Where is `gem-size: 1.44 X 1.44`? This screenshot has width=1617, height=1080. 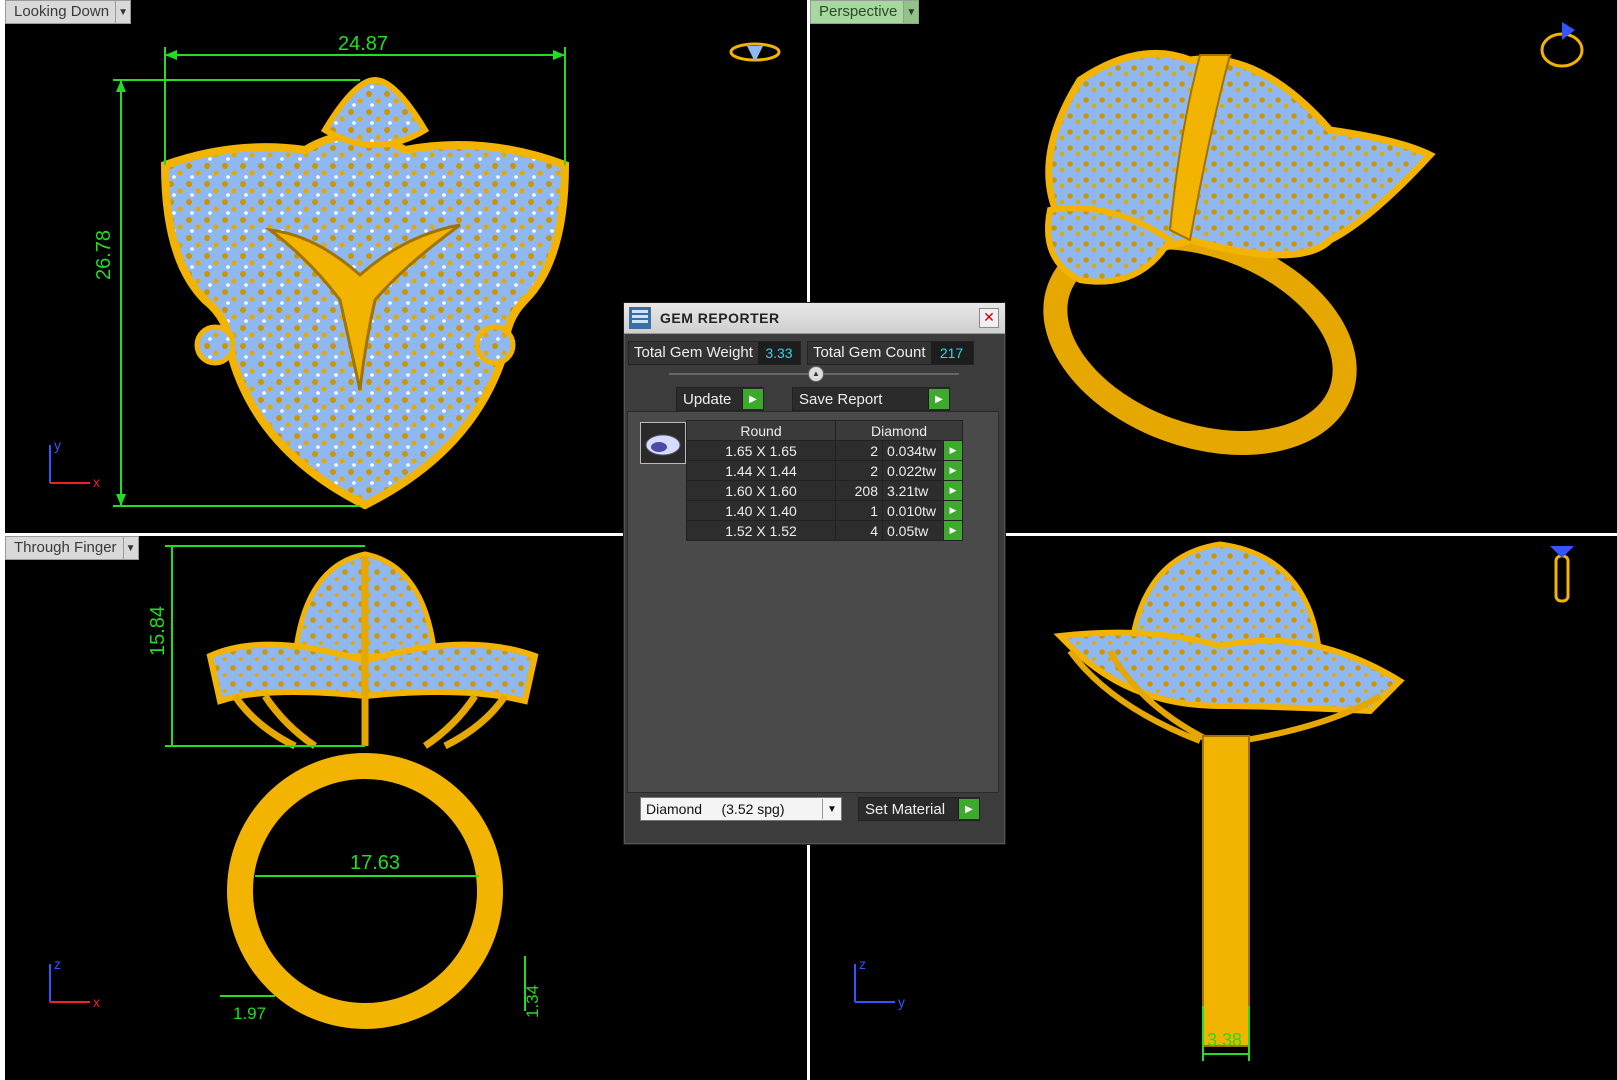 gem-size: 1.44 X 1.44 is located at coordinates (761, 470).